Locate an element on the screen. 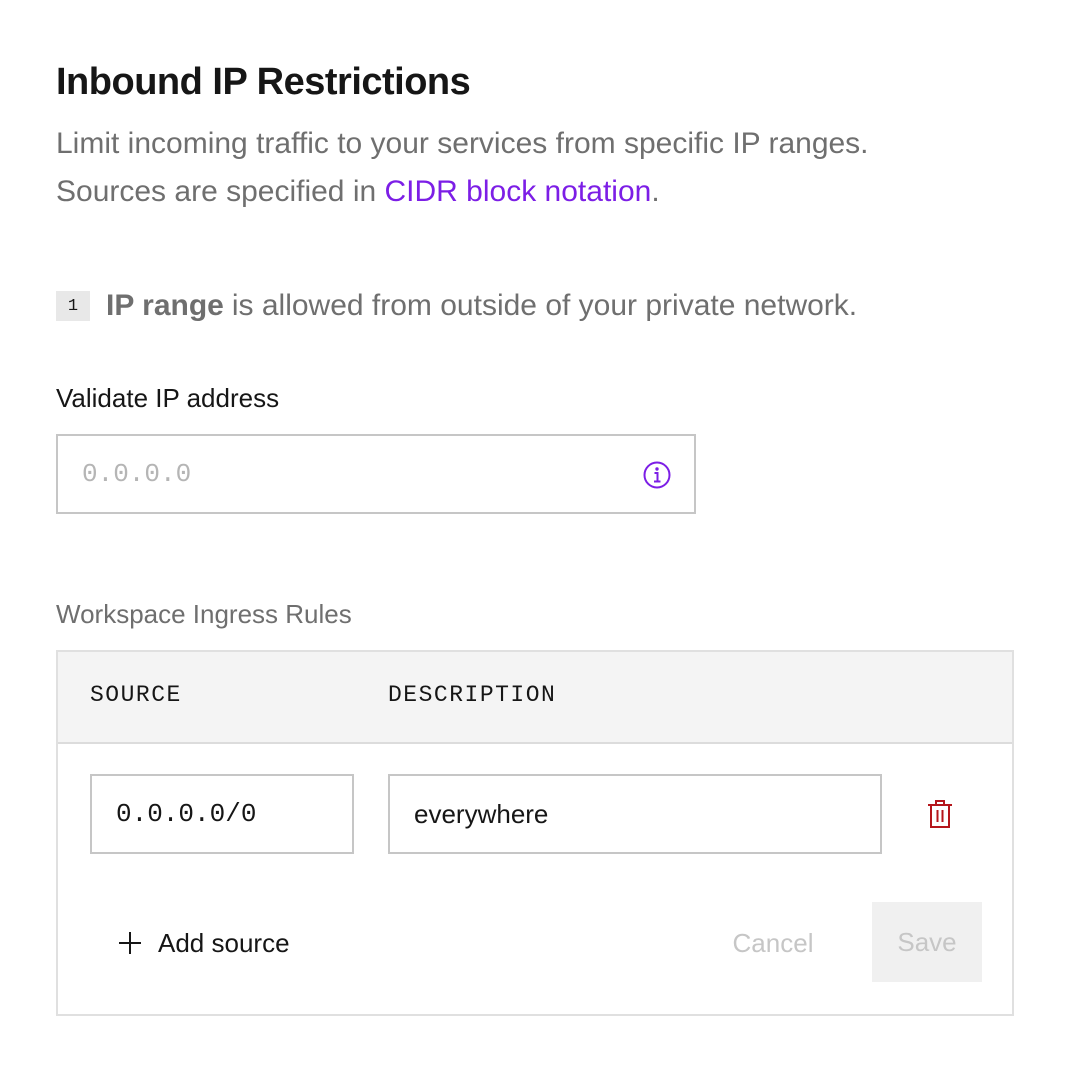  info-circle-icon is located at coordinates (657, 475).